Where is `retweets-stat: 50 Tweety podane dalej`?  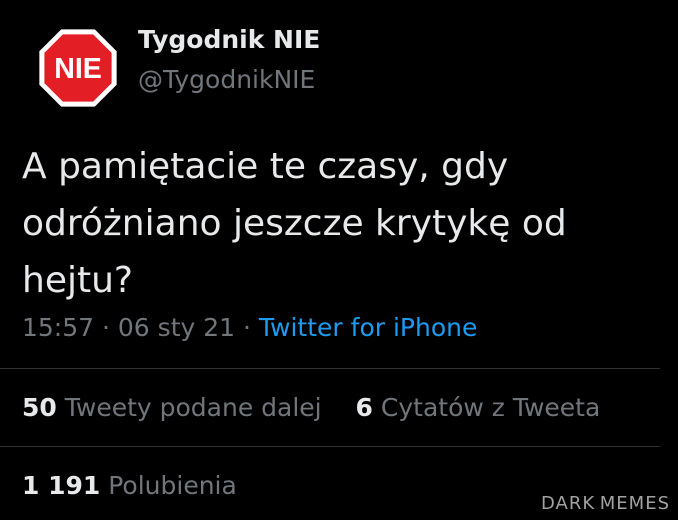
retweets-stat: 50 Tweety podane dalej is located at coordinates (176, 407).